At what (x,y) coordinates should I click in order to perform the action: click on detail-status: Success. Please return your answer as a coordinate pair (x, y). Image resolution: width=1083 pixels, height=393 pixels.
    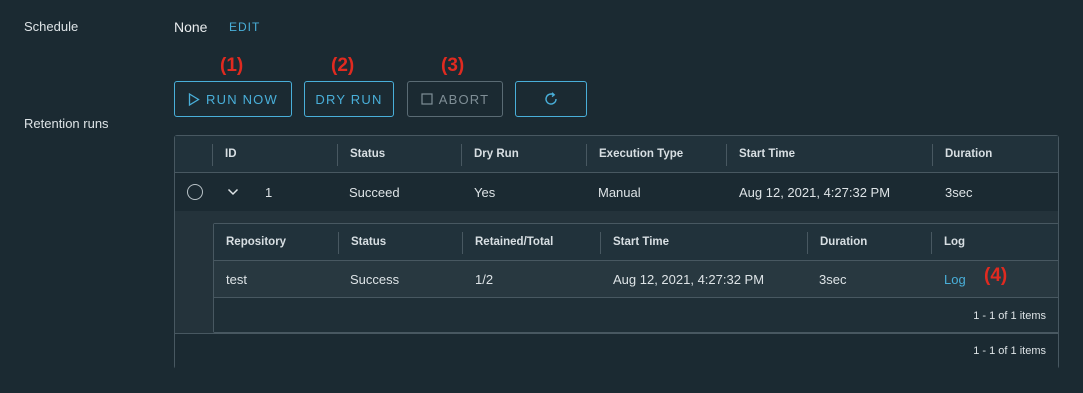
    Looking at the image, I should click on (375, 279).